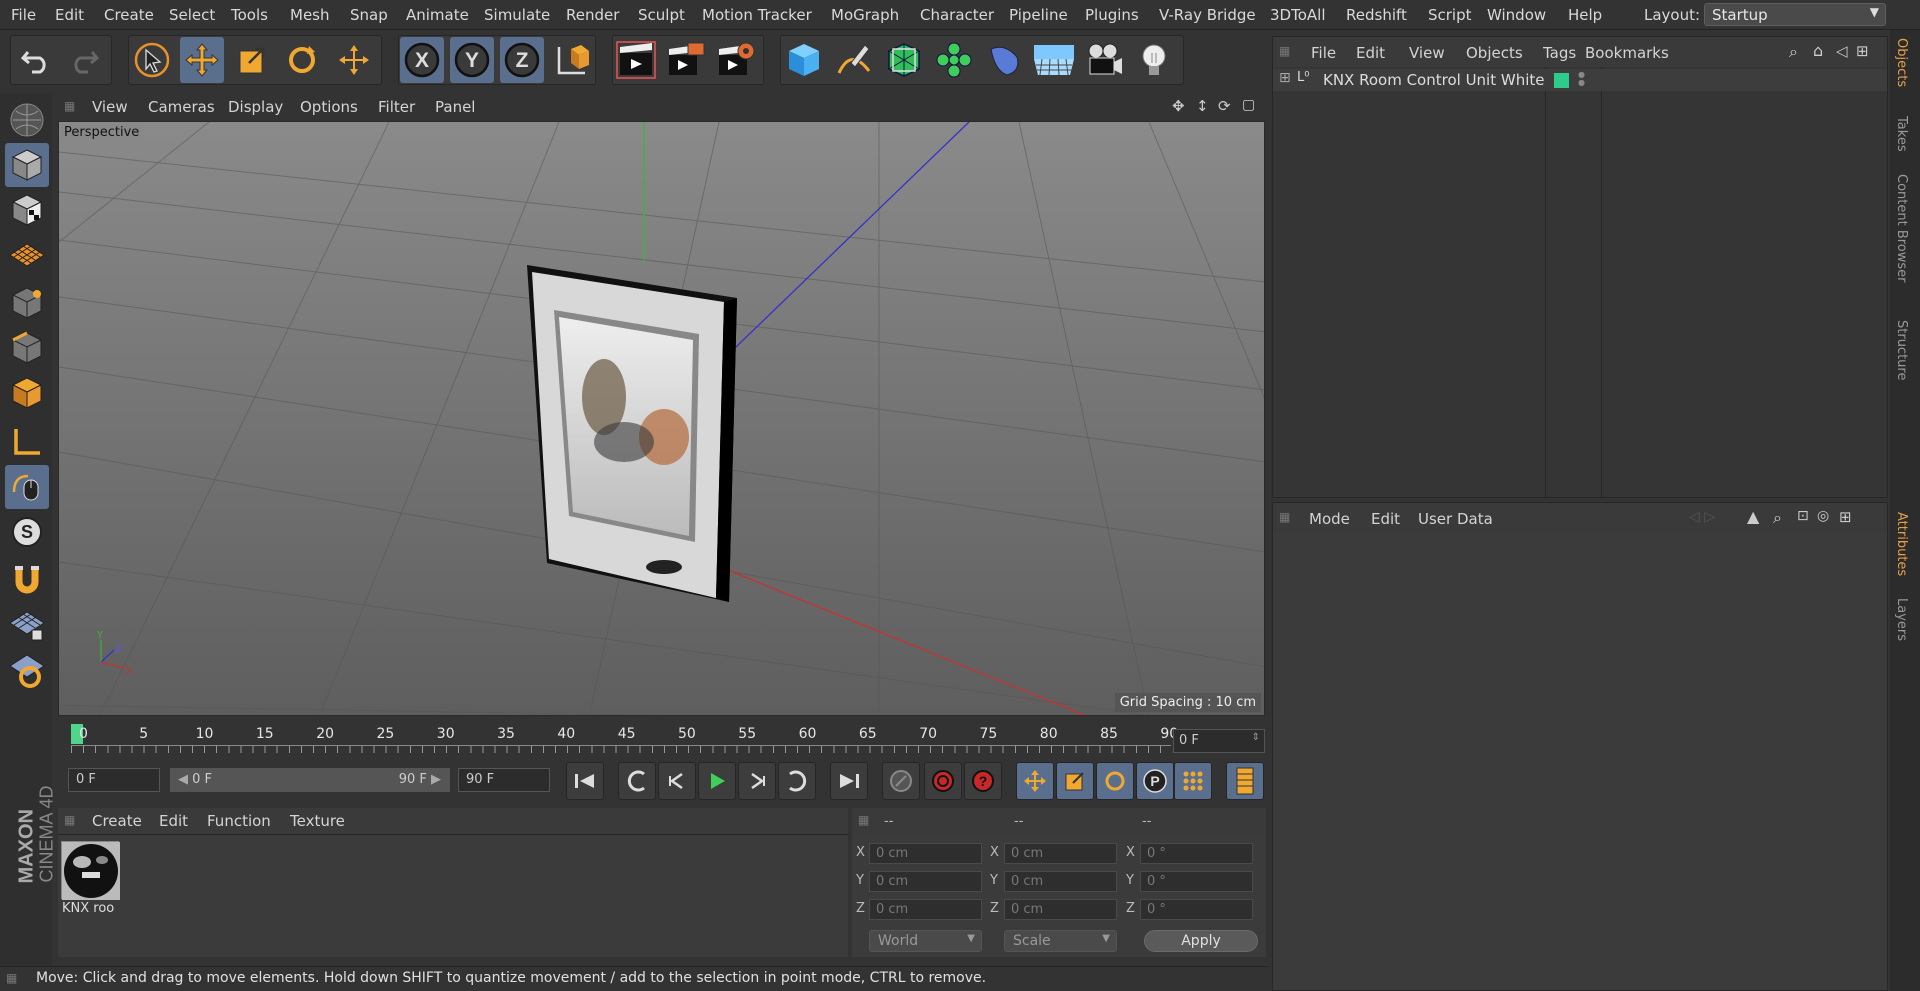 The image size is (1920, 991). Describe the element at coordinates (736, 60) in the screenshot. I see `render-settings-icon` at that location.